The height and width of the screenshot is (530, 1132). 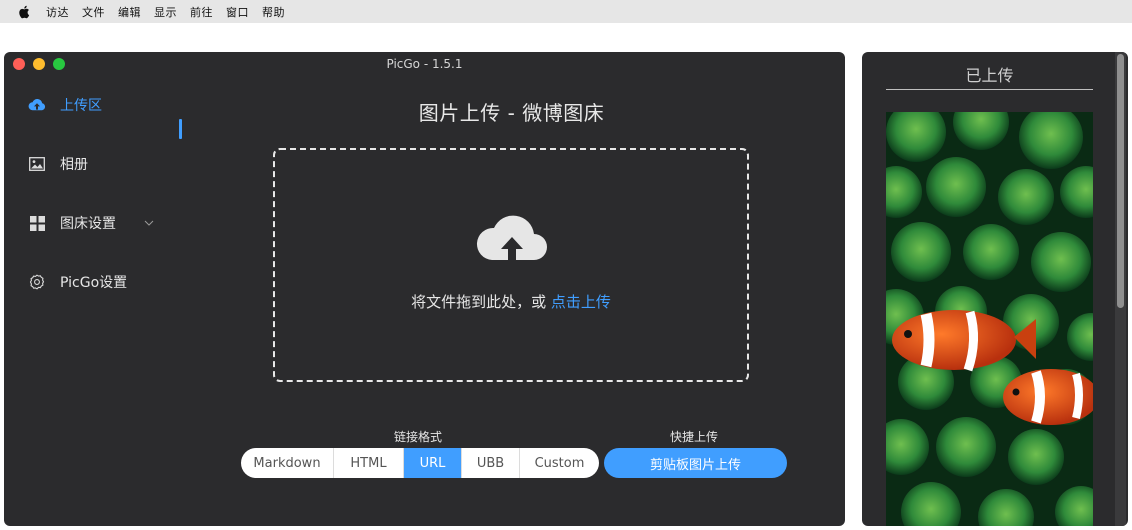 I want to click on sidebar-item-upload: 上传区, so click(x=65, y=105).